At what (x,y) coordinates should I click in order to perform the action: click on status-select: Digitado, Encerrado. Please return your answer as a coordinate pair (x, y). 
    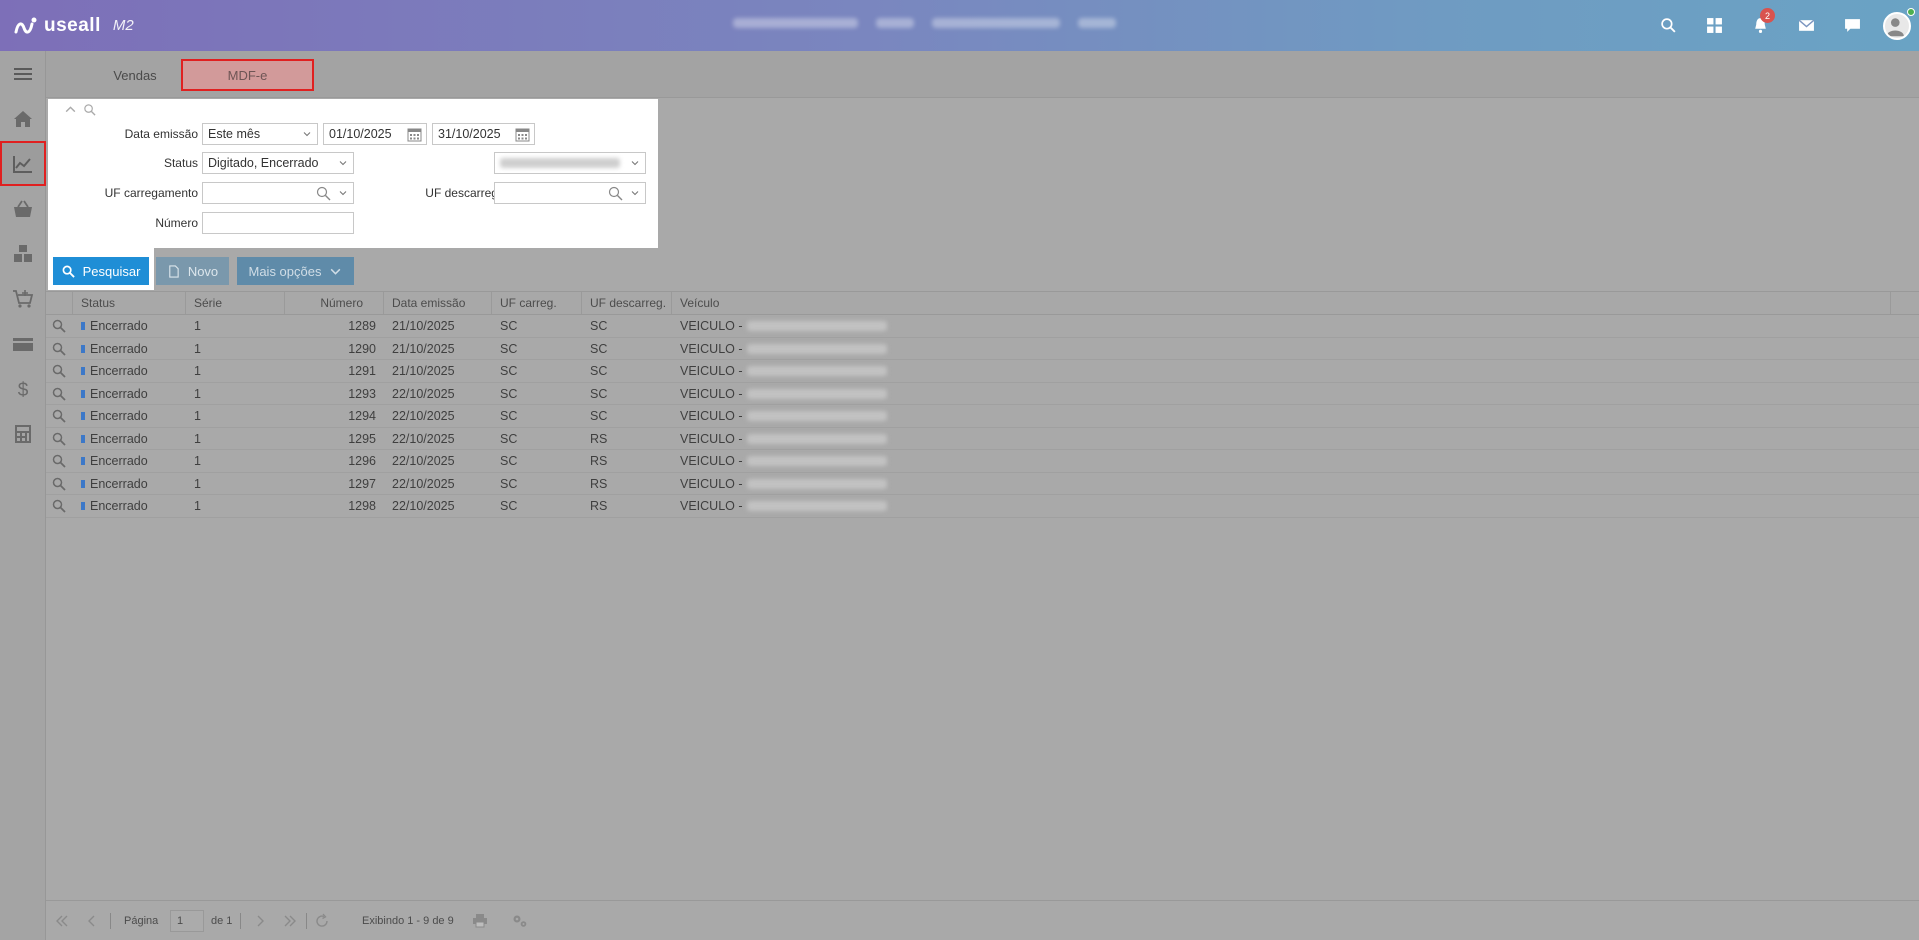
    Looking at the image, I should click on (278, 163).